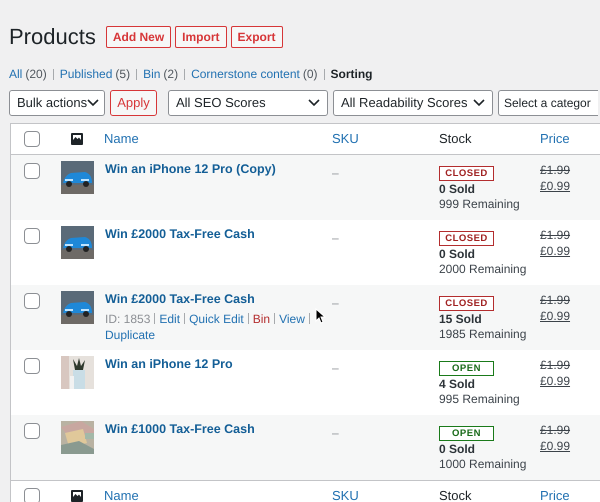 This screenshot has height=502, width=600. I want to click on filter-count: (5), so click(122, 74).